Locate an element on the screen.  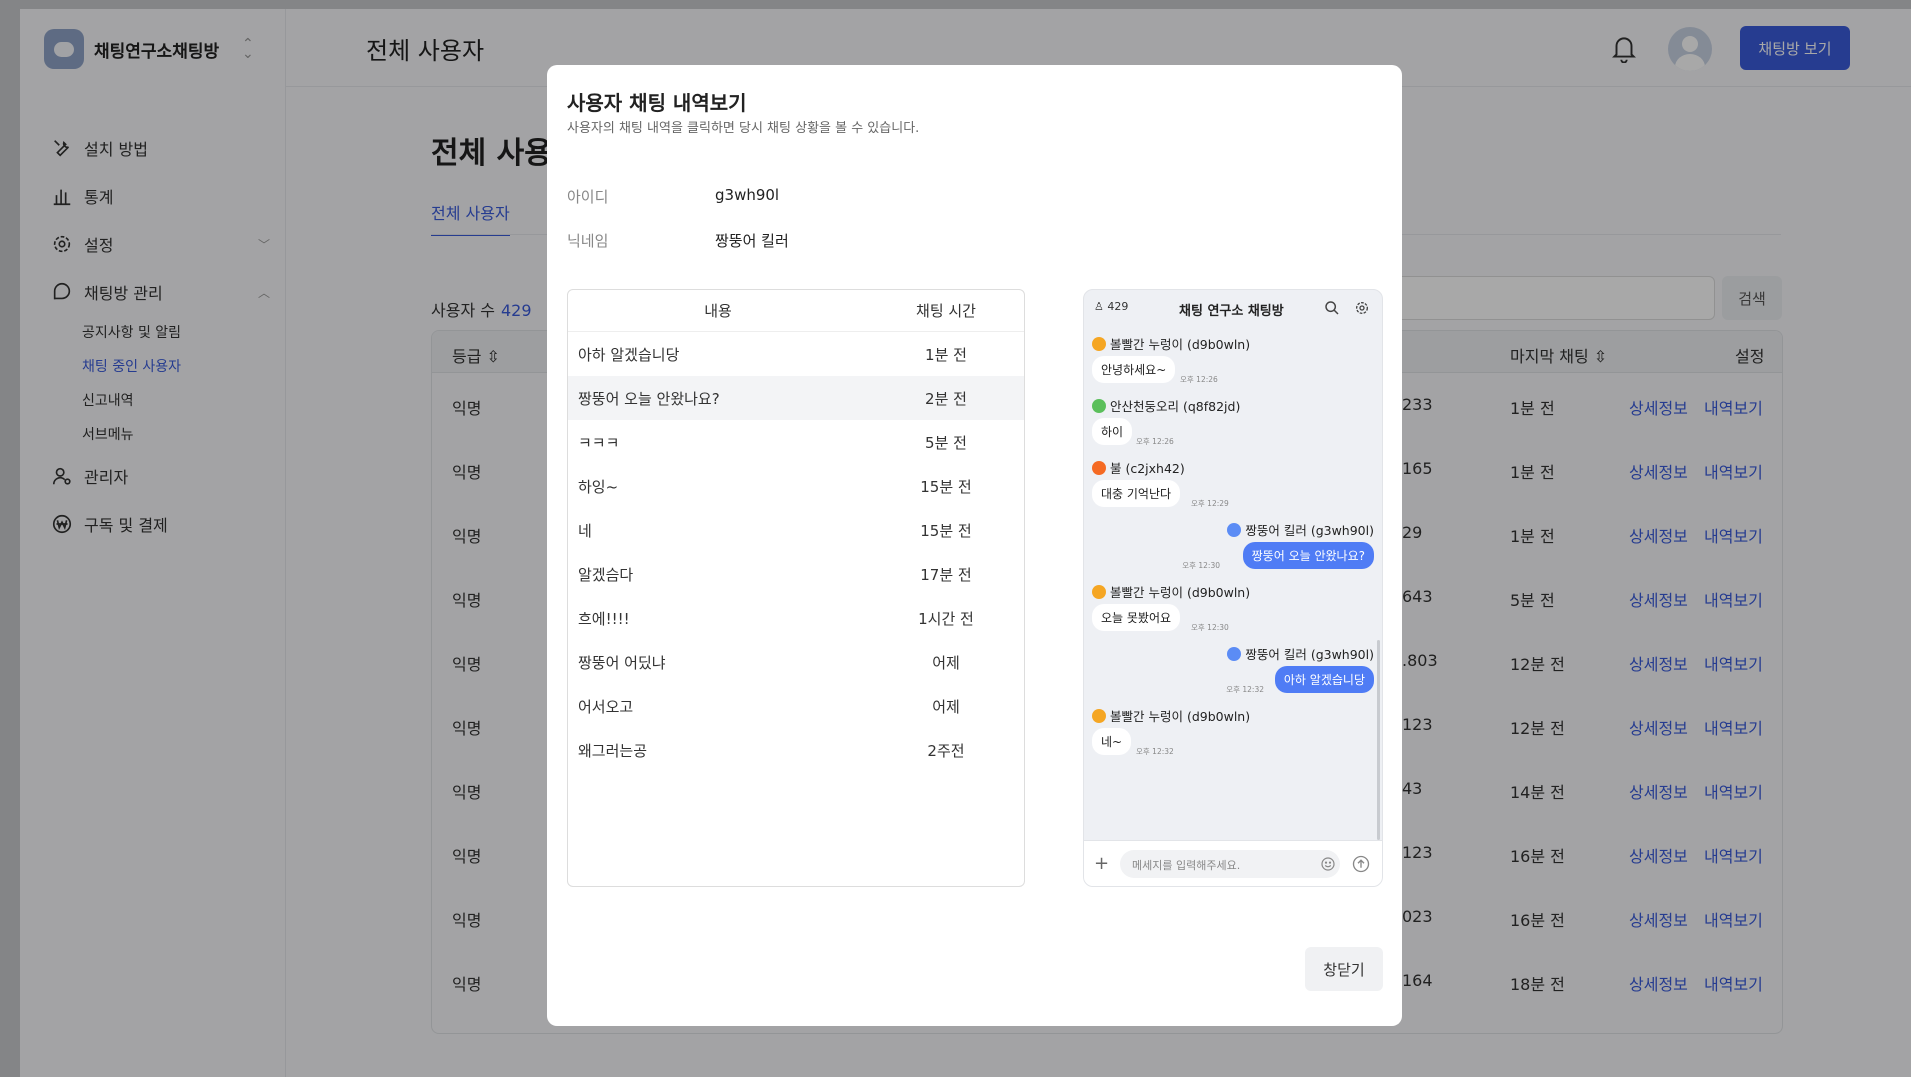
list-item: 왜그러는공 2주전 is located at coordinates (796, 750).